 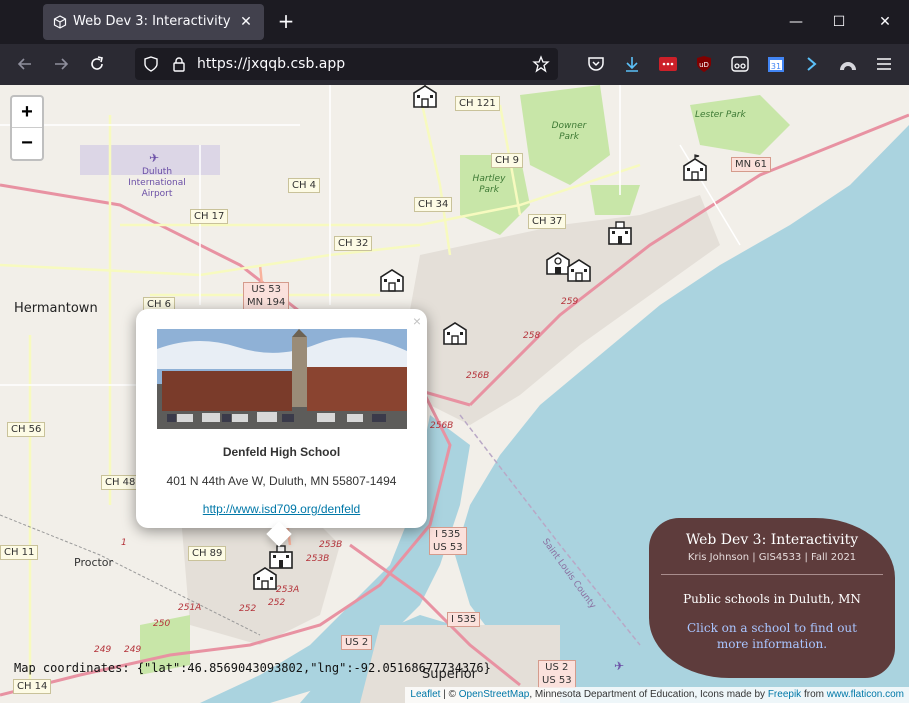 What do you see at coordinates (286, 21) in the screenshot?
I see `new-tab-icon: +` at bounding box center [286, 21].